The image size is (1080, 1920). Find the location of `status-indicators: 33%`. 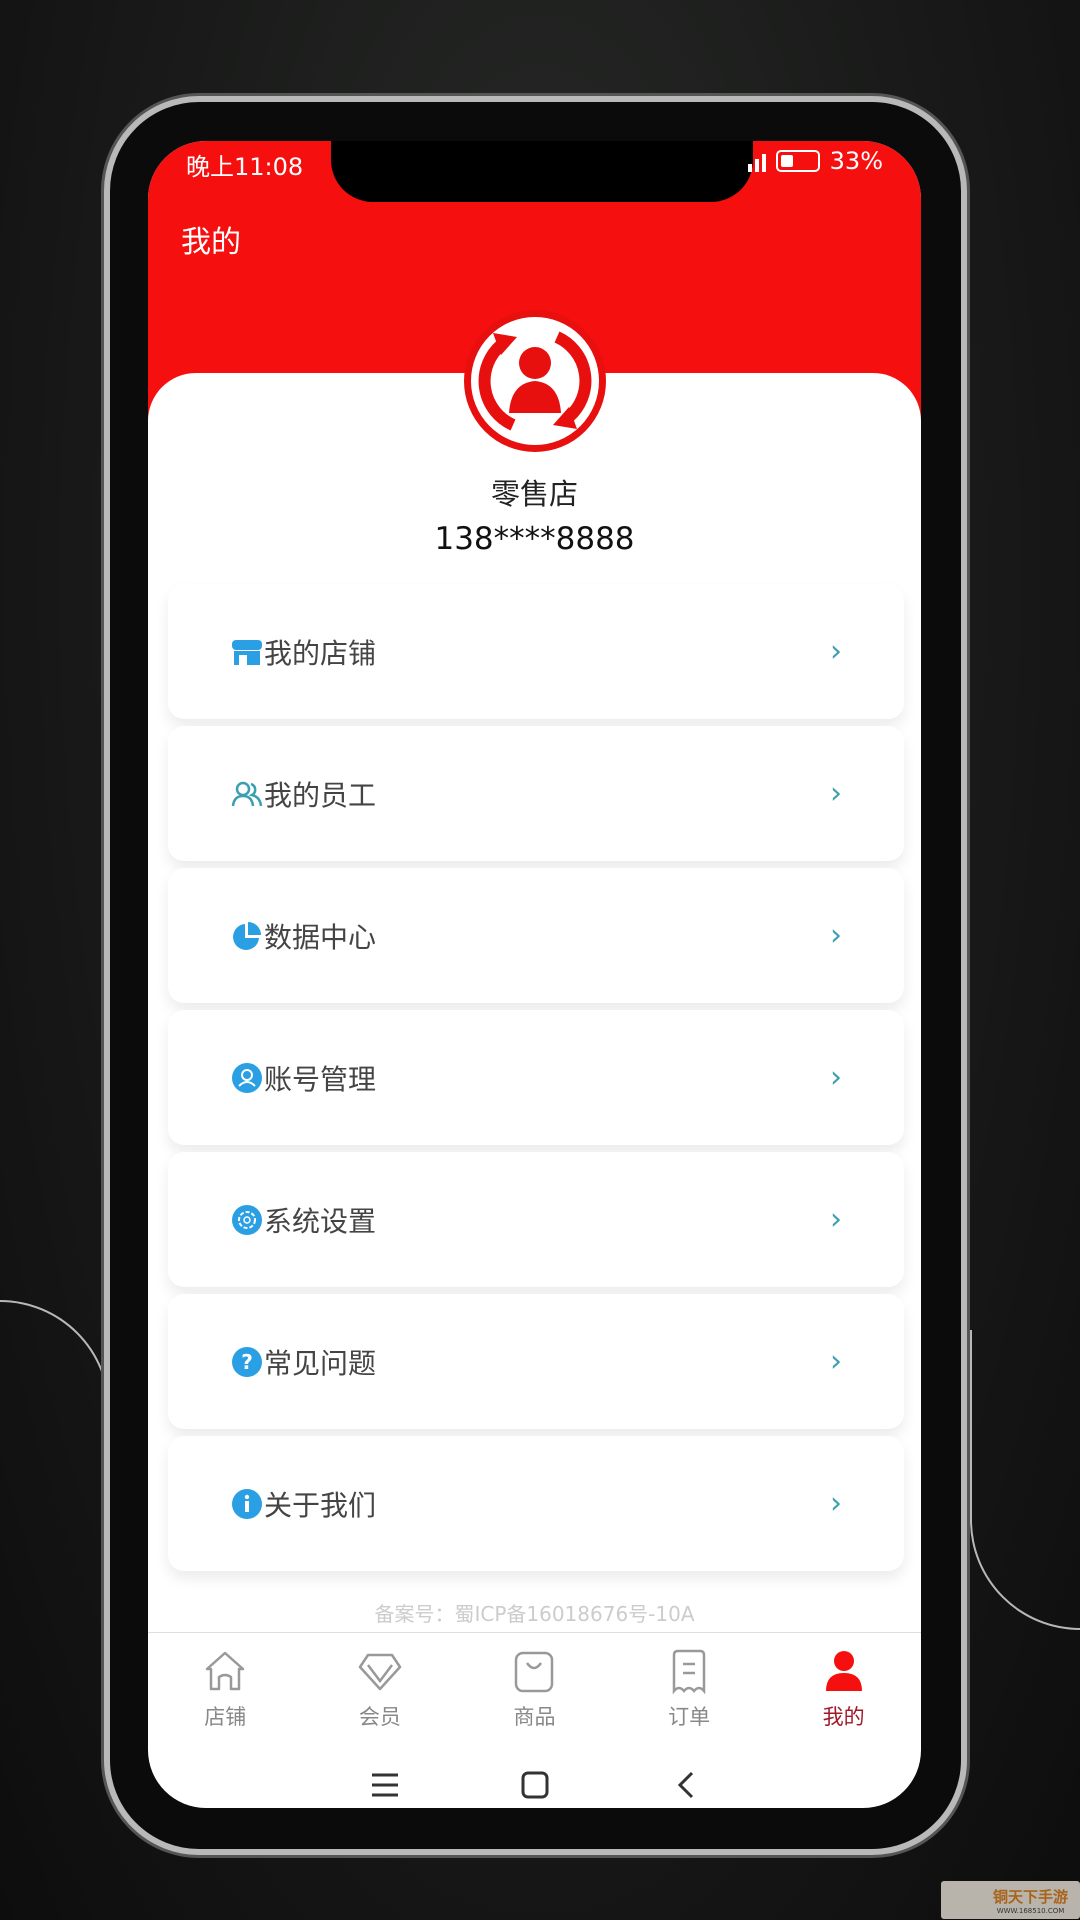

status-indicators: 33% is located at coordinates (815, 161).